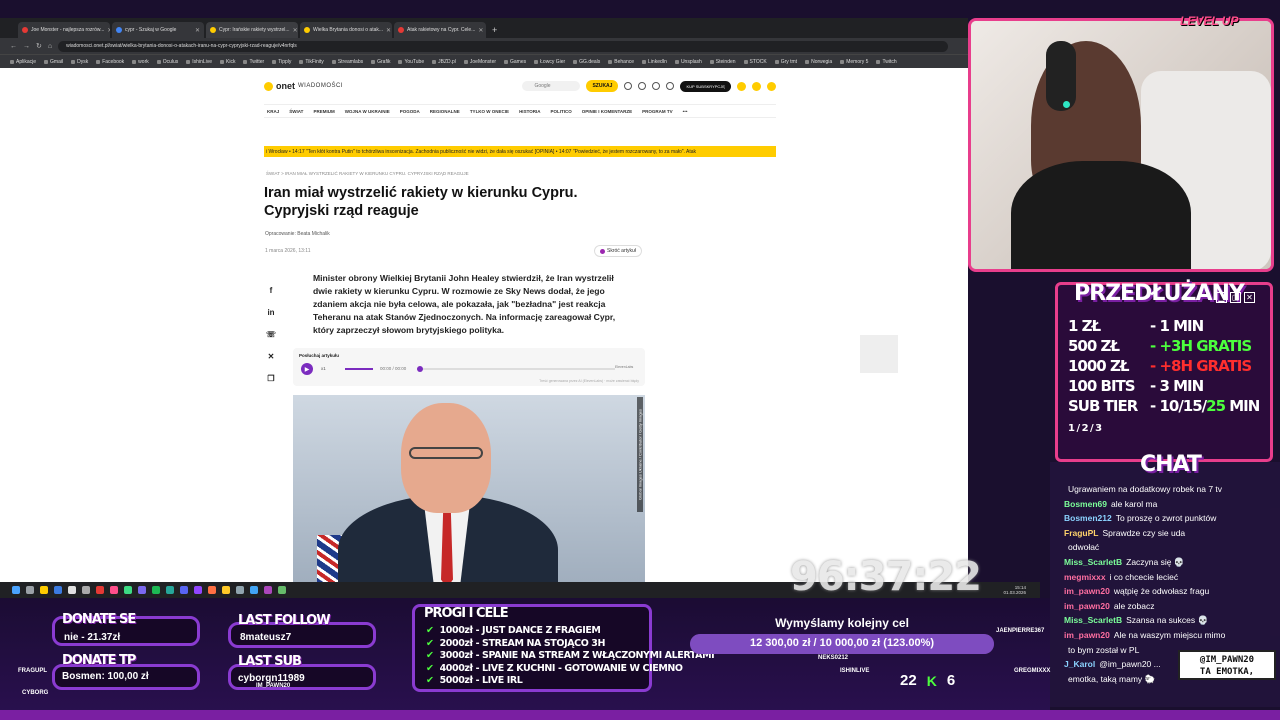  Describe the element at coordinates (786, 62) in the screenshot. I see `bookmark-item: Gry tmt` at that location.